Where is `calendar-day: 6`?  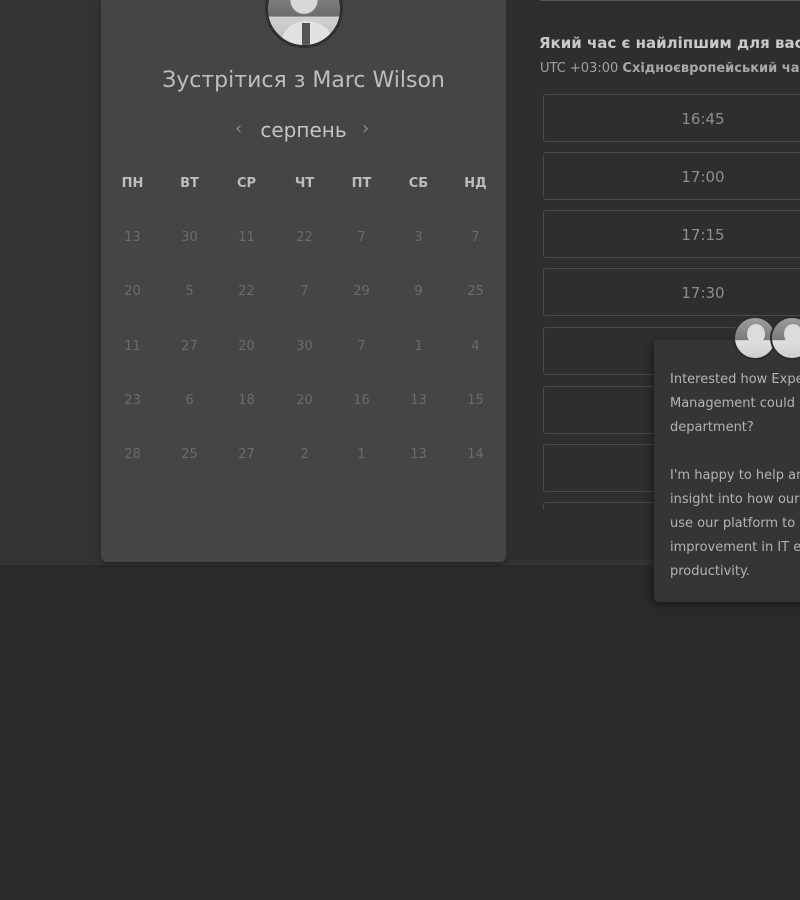 calendar-day: 6 is located at coordinates (189, 400).